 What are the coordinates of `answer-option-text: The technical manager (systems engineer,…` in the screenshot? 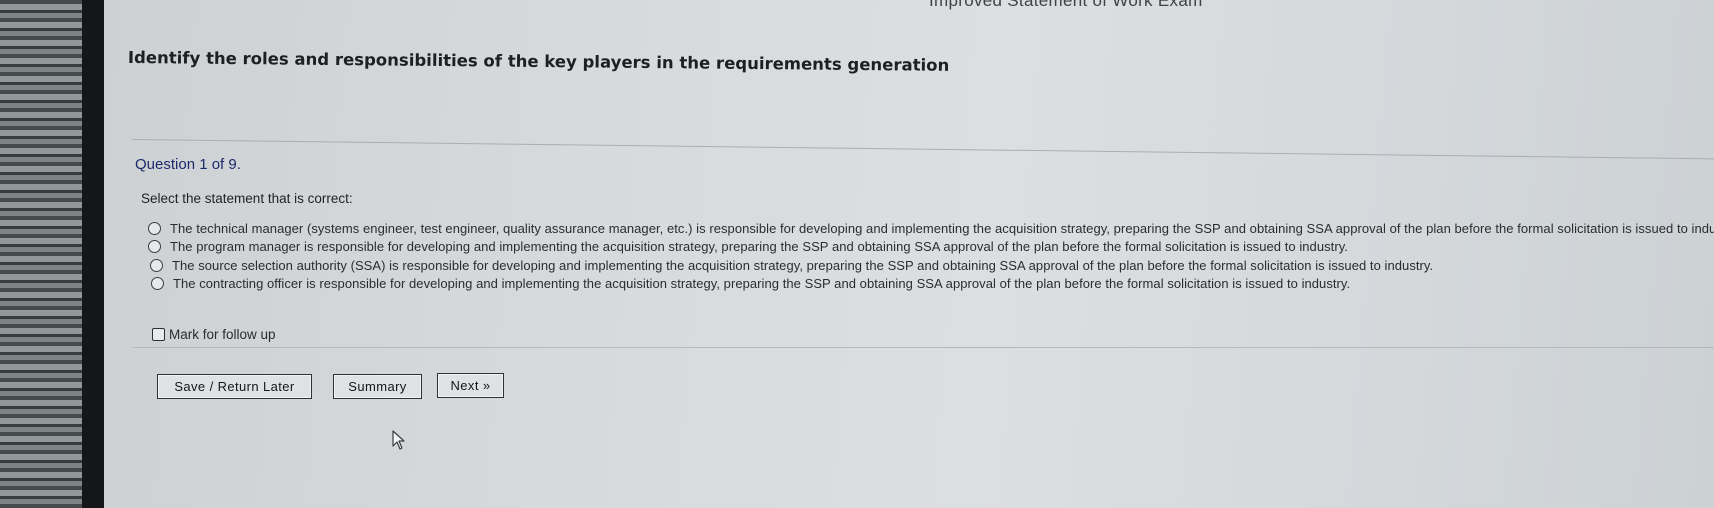 It's located at (942, 228).